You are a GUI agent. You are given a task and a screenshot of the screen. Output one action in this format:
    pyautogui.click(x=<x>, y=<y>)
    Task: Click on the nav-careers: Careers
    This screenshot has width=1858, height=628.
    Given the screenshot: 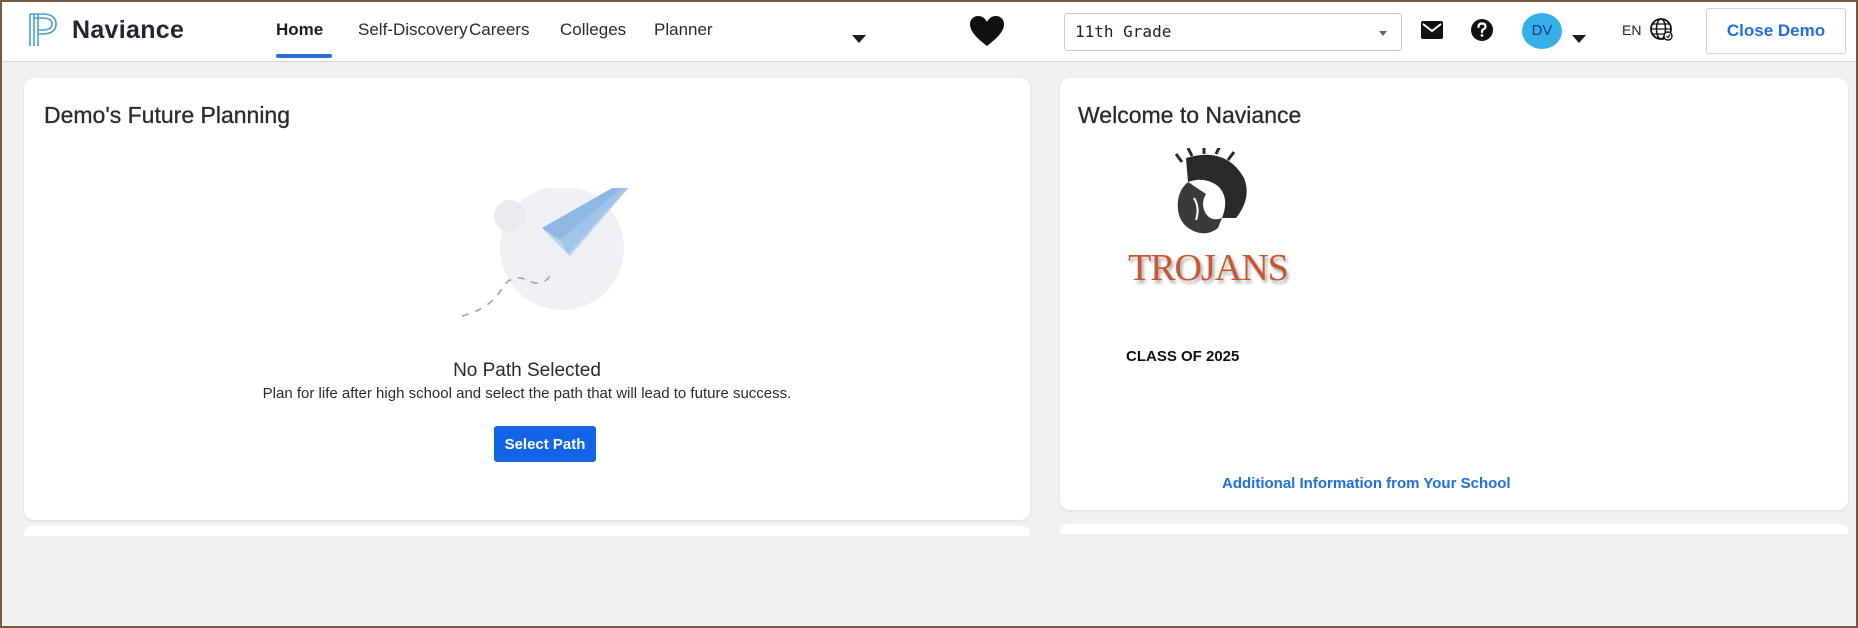 What is the action you would take?
    pyautogui.click(x=499, y=30)
    